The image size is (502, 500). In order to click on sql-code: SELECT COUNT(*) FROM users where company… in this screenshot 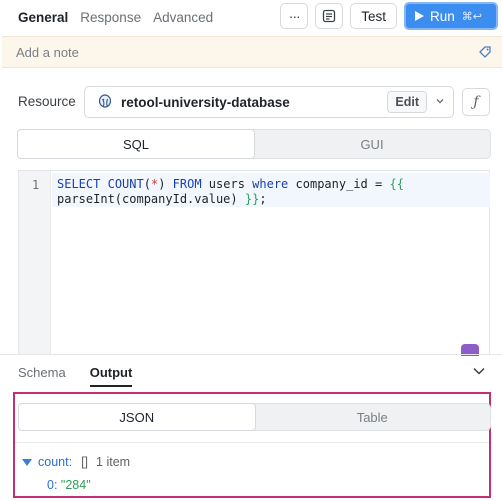, I will do `click(230, 192)`.